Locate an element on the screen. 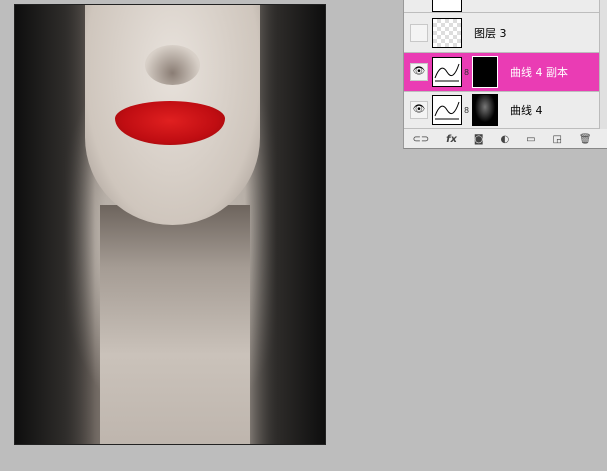 This screenshot has width=607, height=471. layer-name: 曲线 4 副本 is located at coordinates (539, 72).